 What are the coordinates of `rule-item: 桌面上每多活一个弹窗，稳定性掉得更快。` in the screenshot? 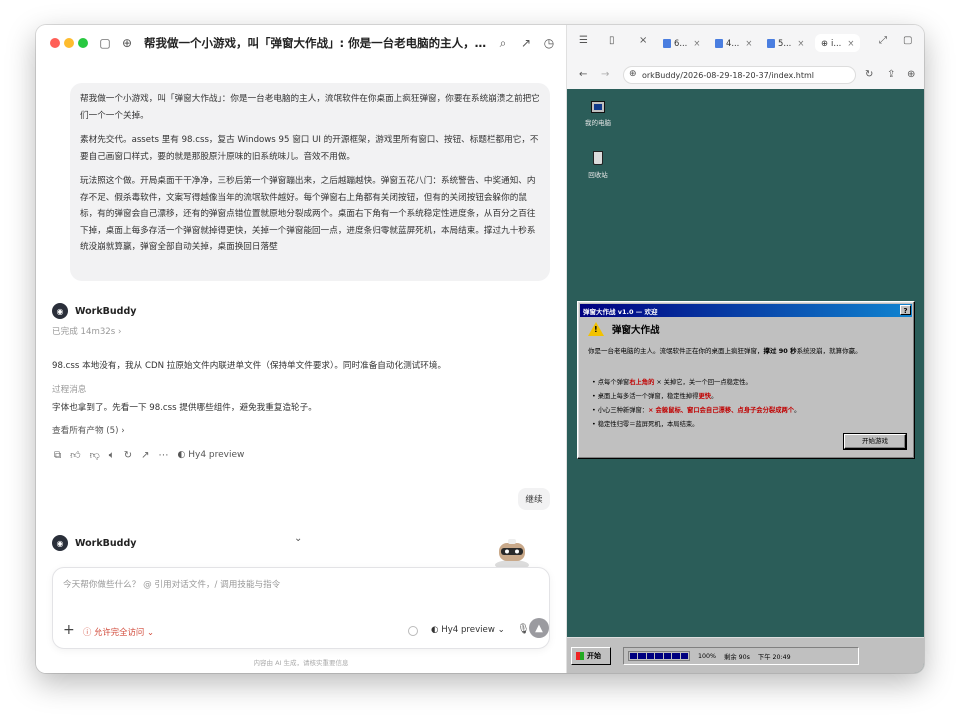 It's located at (749, 397).